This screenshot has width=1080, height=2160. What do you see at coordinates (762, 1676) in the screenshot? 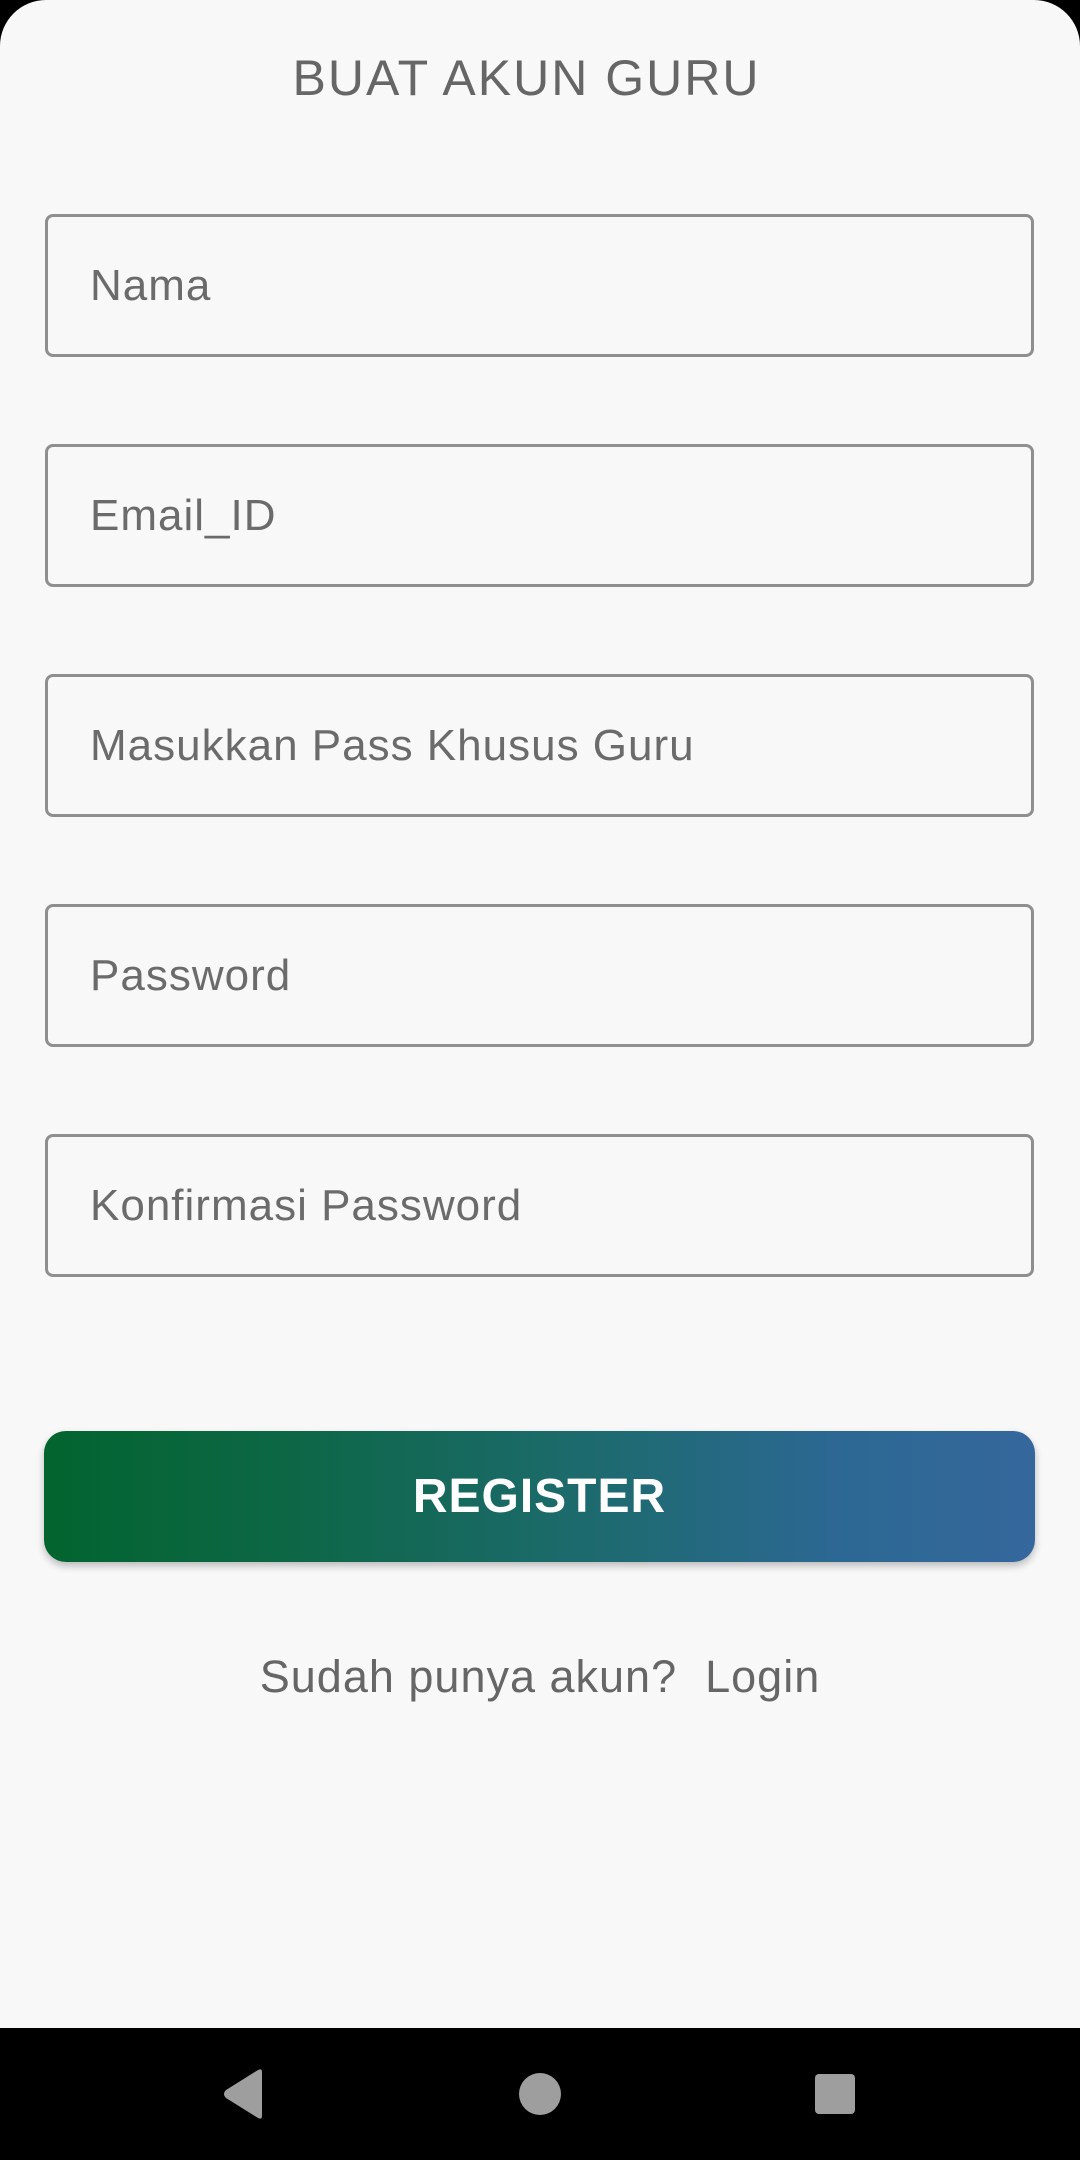
I see `login-link: Login` at bounding box center [762, 1676].